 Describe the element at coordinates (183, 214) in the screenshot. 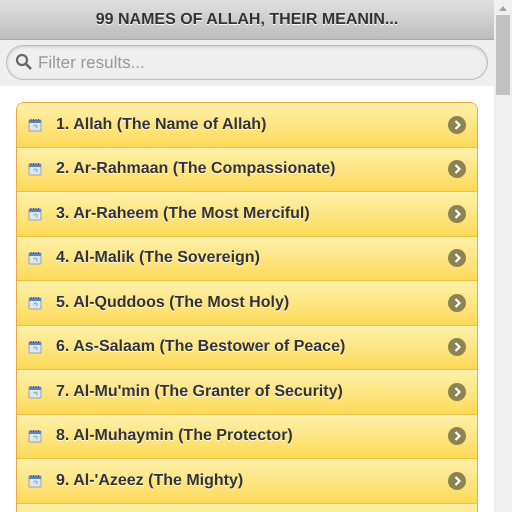

I see `item-label: 3. Ar-Raheem (The Most Merciful)` at that location.